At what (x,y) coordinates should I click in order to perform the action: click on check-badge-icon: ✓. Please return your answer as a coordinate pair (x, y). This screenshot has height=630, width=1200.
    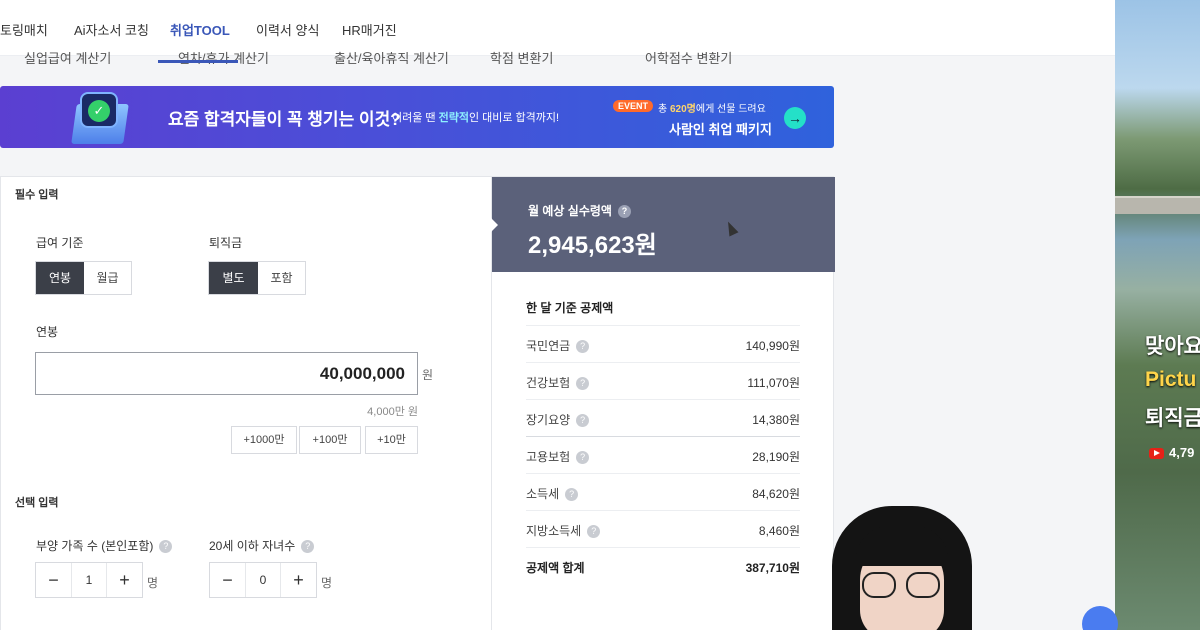
    Looking at the image, I should click on (99, 111).